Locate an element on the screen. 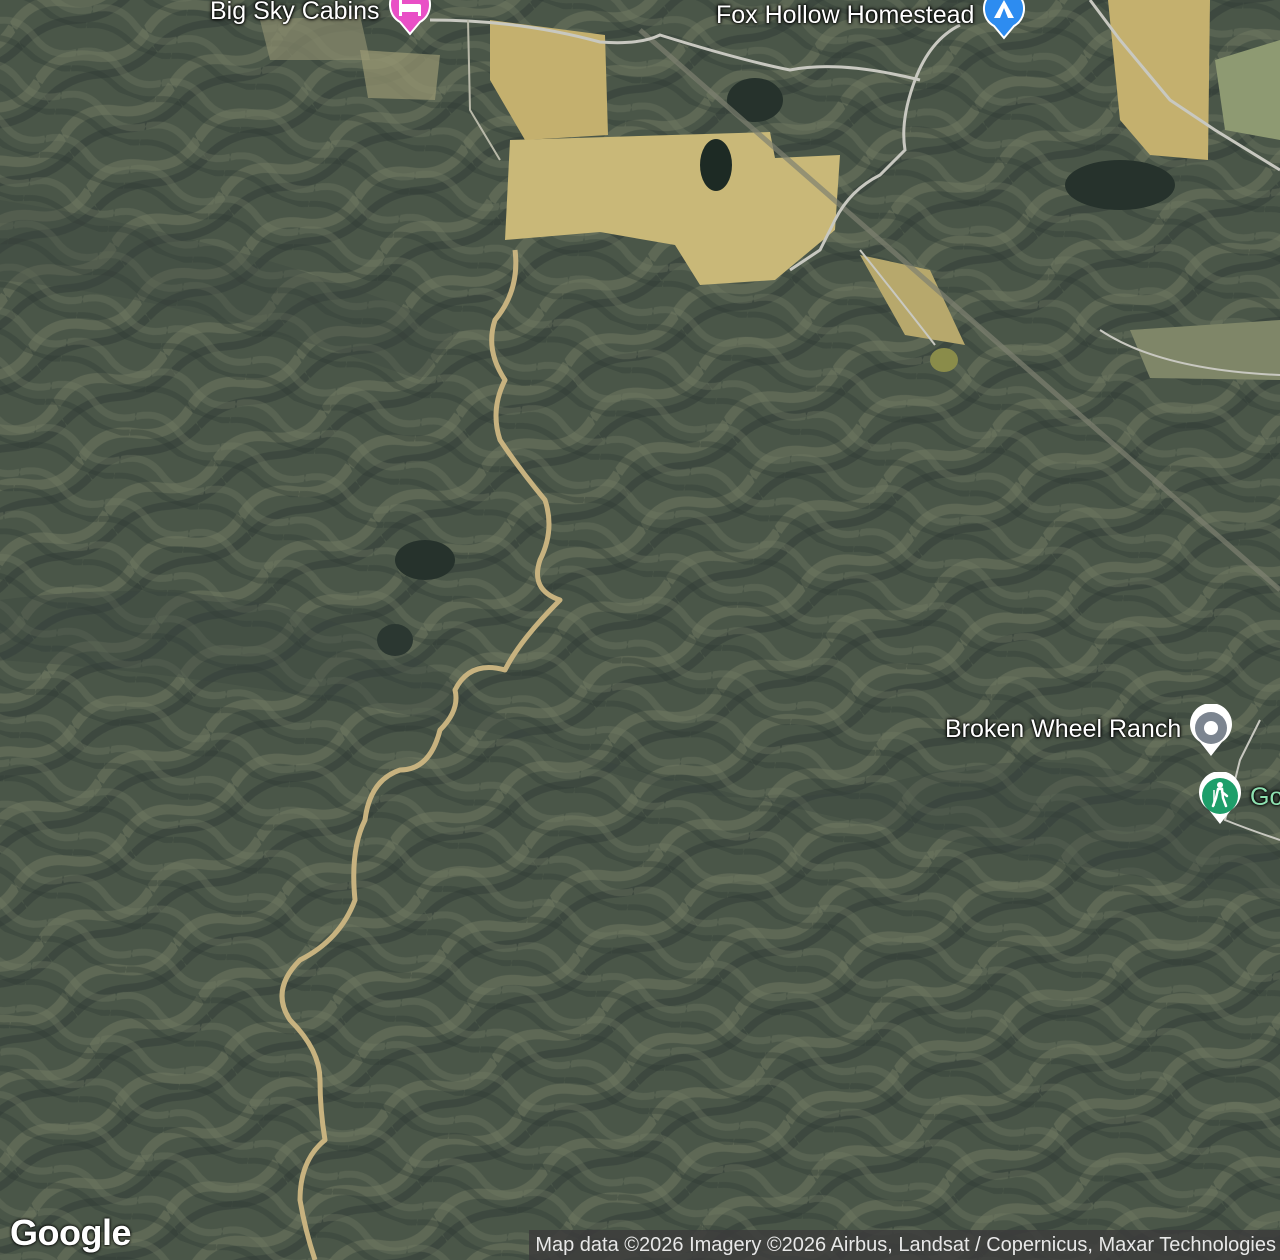 The image size is (1280, 1260). google-logo: Google is located at coordinates (71, 1232).